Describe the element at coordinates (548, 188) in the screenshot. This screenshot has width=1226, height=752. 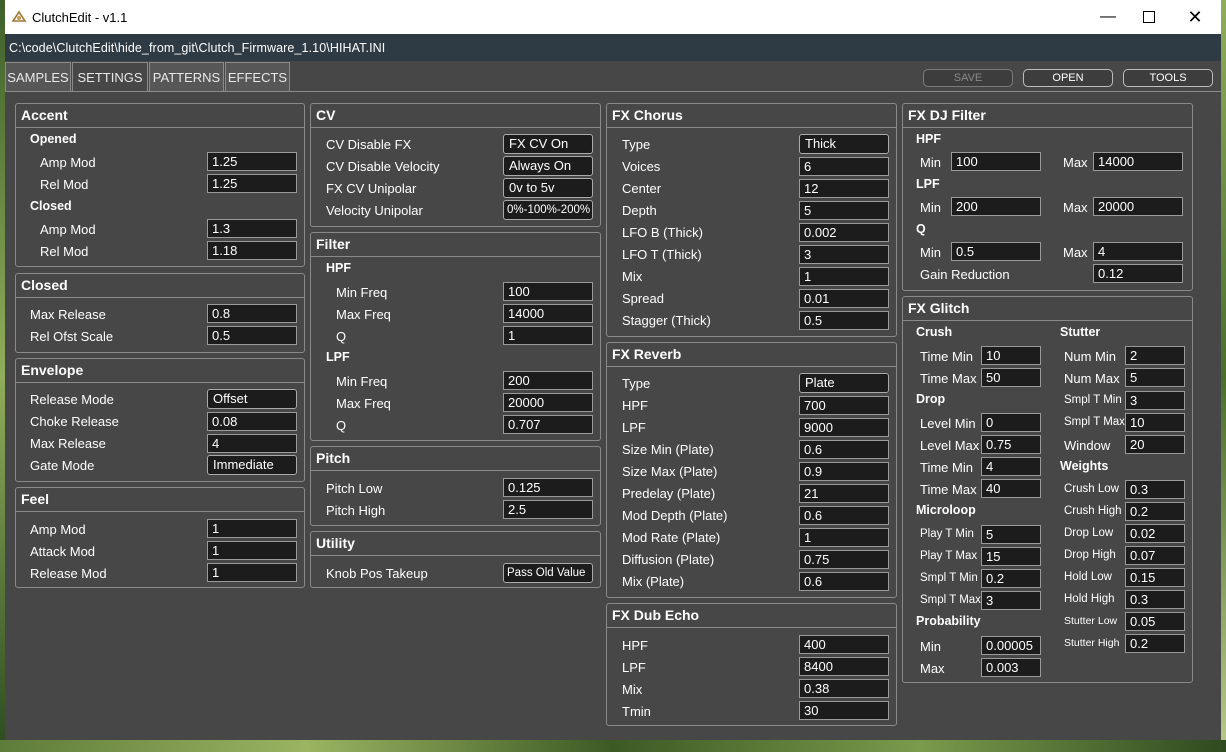
I see `fx-cv-unipolar-select: 0v to 5v` at that location.